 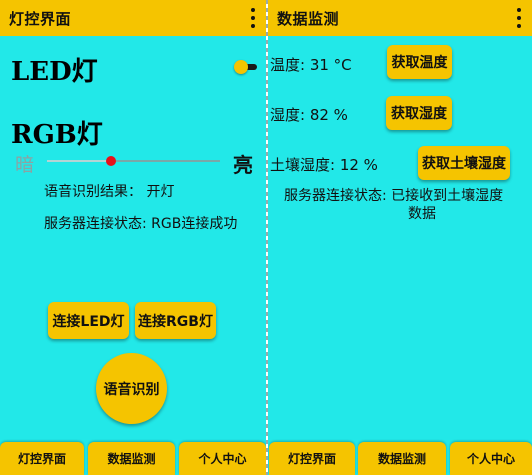 I want to click on humidity-text: 湿度: 82 %, so click(x=309, y=115).